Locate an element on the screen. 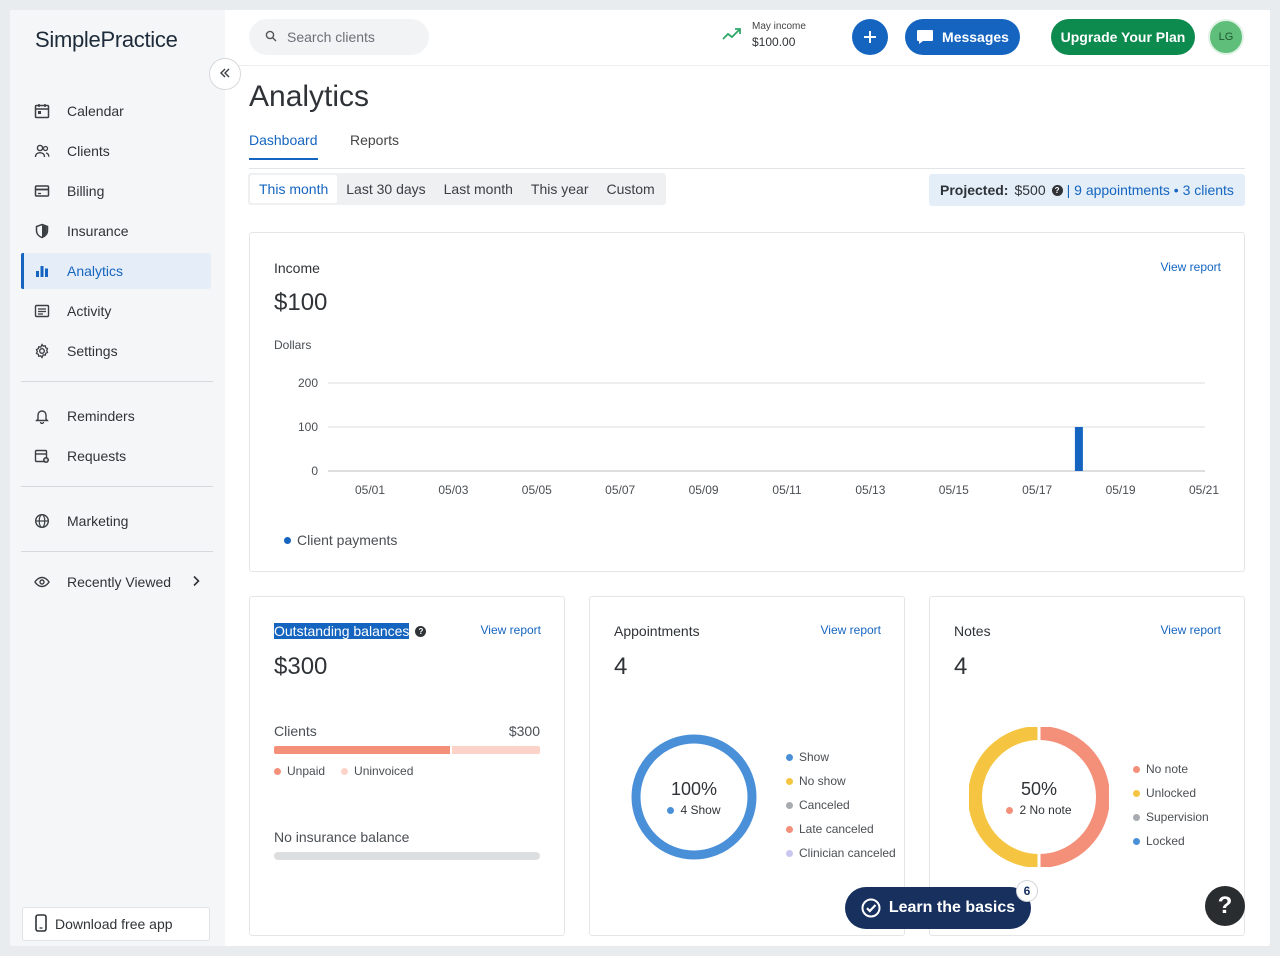 The width and height of the screenshot is (1280, 956). chart-bar is located at coordinates (1078, 449).